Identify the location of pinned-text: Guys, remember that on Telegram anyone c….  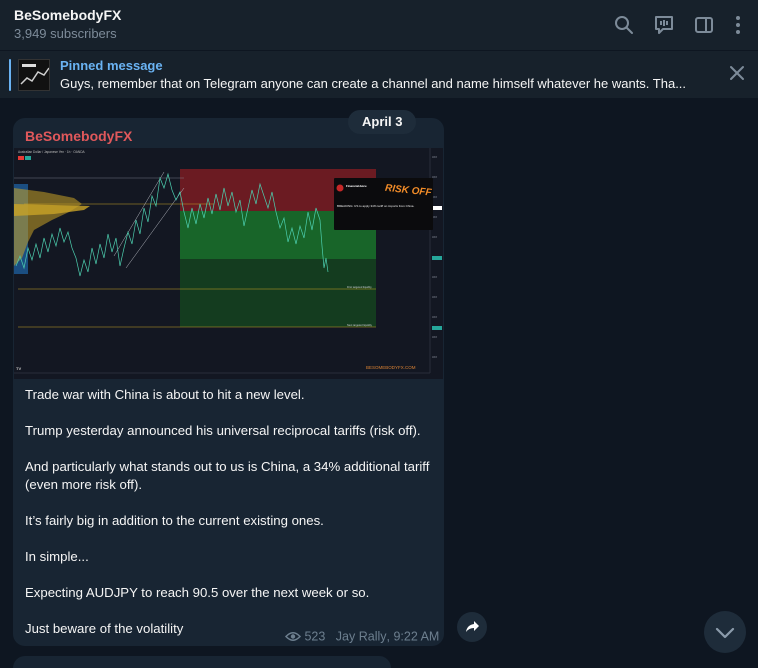
(373, 83).